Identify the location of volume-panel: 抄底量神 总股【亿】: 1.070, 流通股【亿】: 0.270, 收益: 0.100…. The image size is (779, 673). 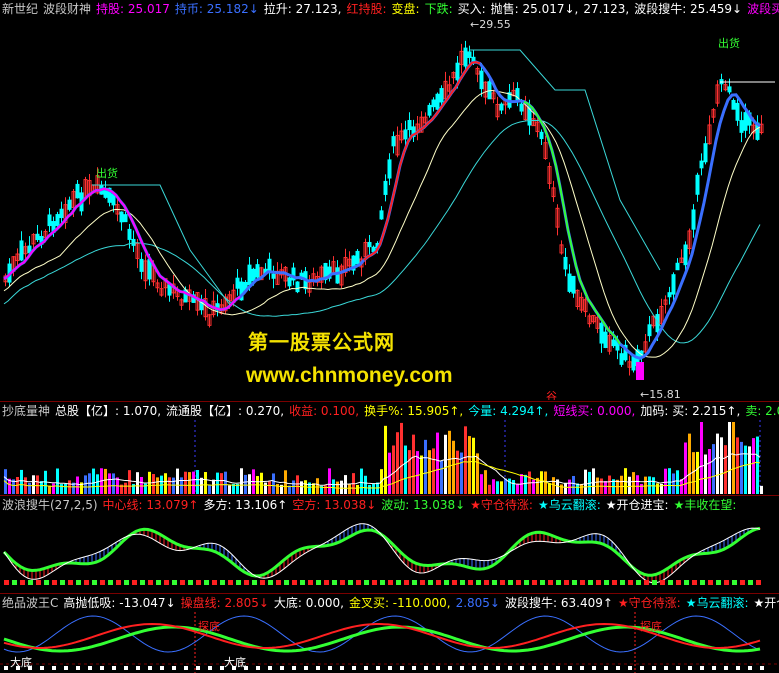
(389, 448).